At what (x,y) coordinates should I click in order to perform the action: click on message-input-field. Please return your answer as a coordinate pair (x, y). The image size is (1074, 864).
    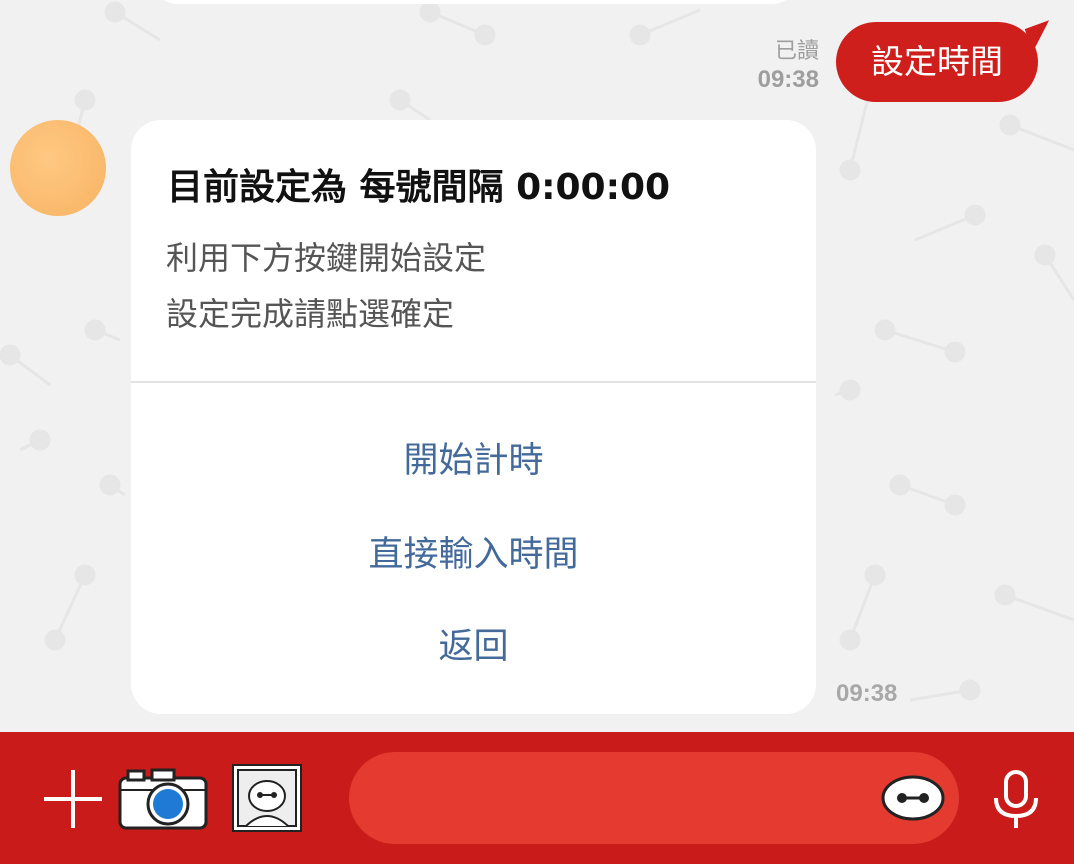
    Looking at the image, I should click on (654, 798).